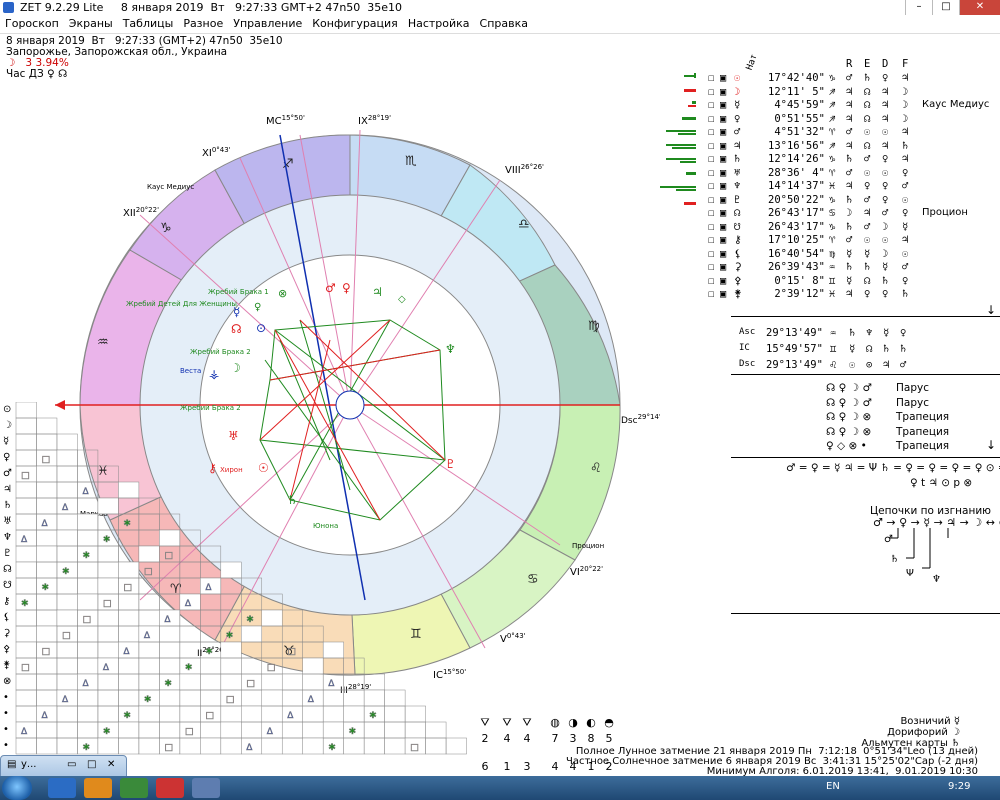 The image size is (1000, 800). What do you see at coordinates (838, 200) in the screenshot?
I see `planet-row: ♇ 20°50'22" ♑ ♄ ♂ ♀ ☉ ☐ ▣` at bounding box center [838, 200].